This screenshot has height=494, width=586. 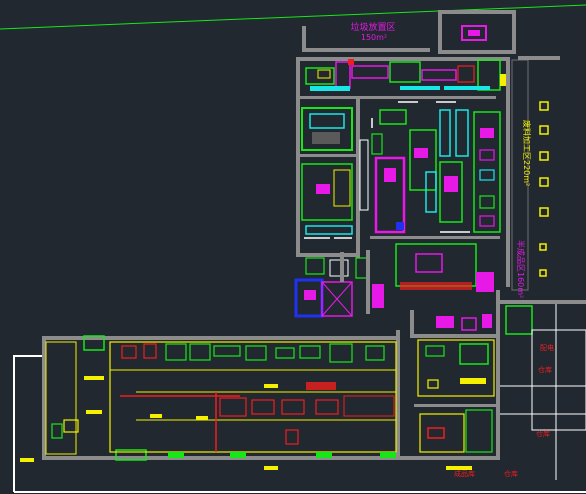 What do you see at coordinates (467, 396) in the screenshot?
I see `lower-right-rooms: 成品库 仓库` at bounding box center [467, 396].